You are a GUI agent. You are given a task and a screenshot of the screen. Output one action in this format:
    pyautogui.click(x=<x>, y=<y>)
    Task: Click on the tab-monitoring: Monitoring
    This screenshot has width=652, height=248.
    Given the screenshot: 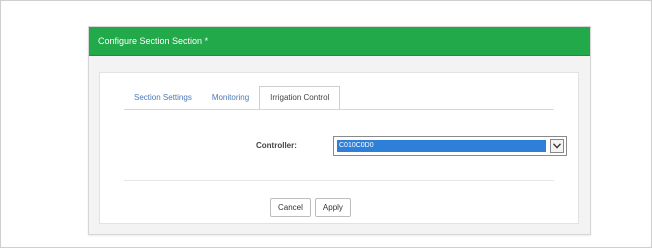 What is the action you would take?
    pyautogui.click(x=230, y=98)
    